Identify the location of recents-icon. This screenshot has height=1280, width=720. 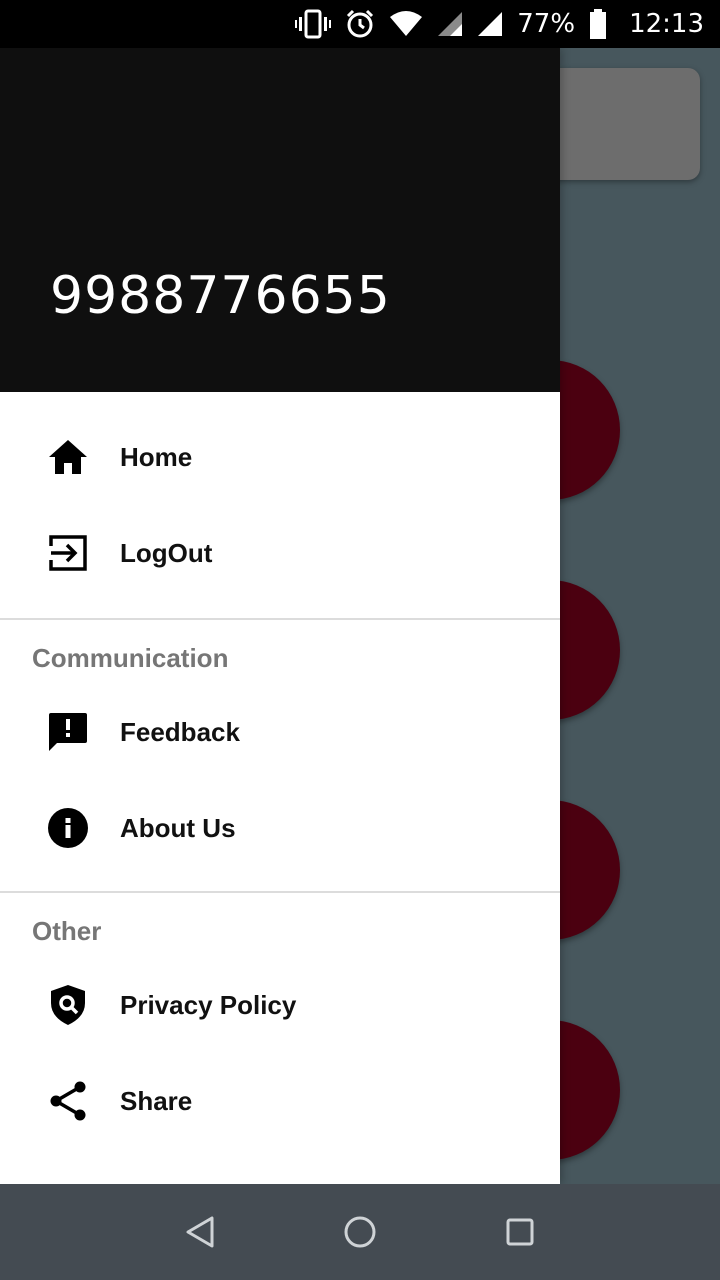
(520, 1232).